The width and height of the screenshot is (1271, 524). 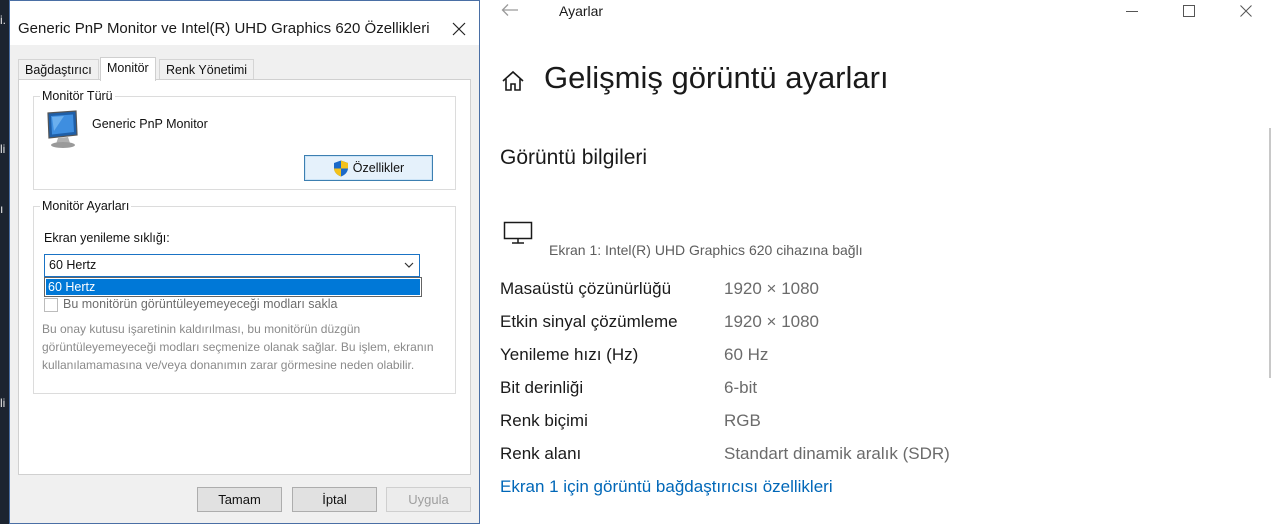 I want to click on info-key: Yenileme hızı (Hz), so click(x=569, y=354).